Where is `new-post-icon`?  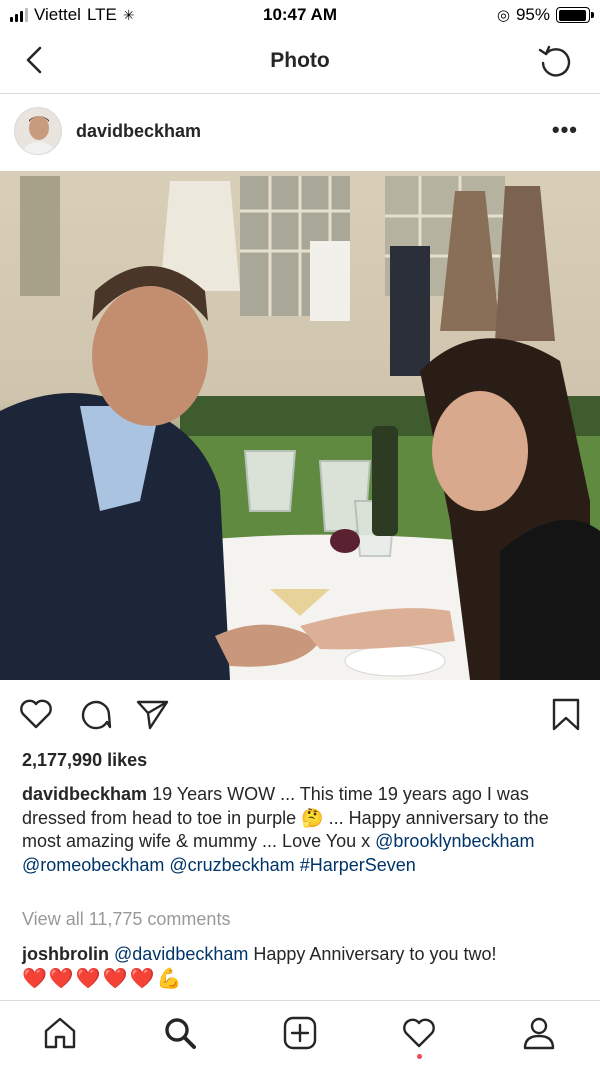 new-post-icon is located at coordinates (300, 1033).